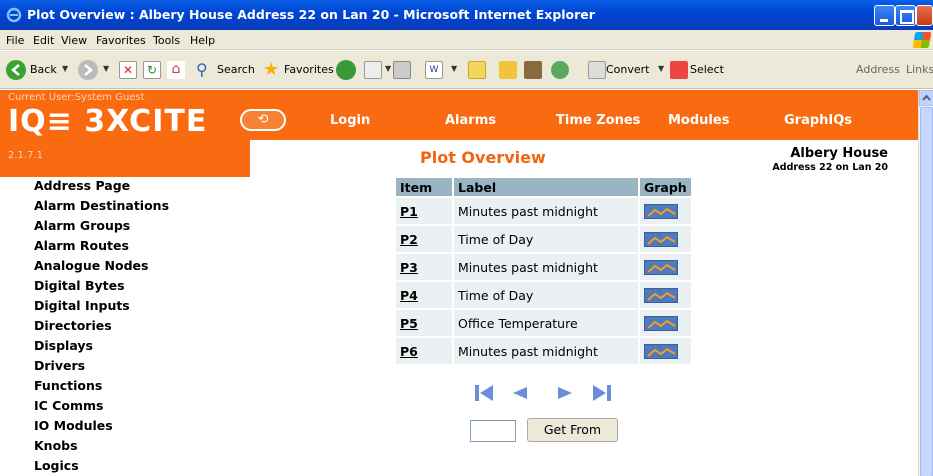  I want to click on back-arrow-icon, so click(16, 70).